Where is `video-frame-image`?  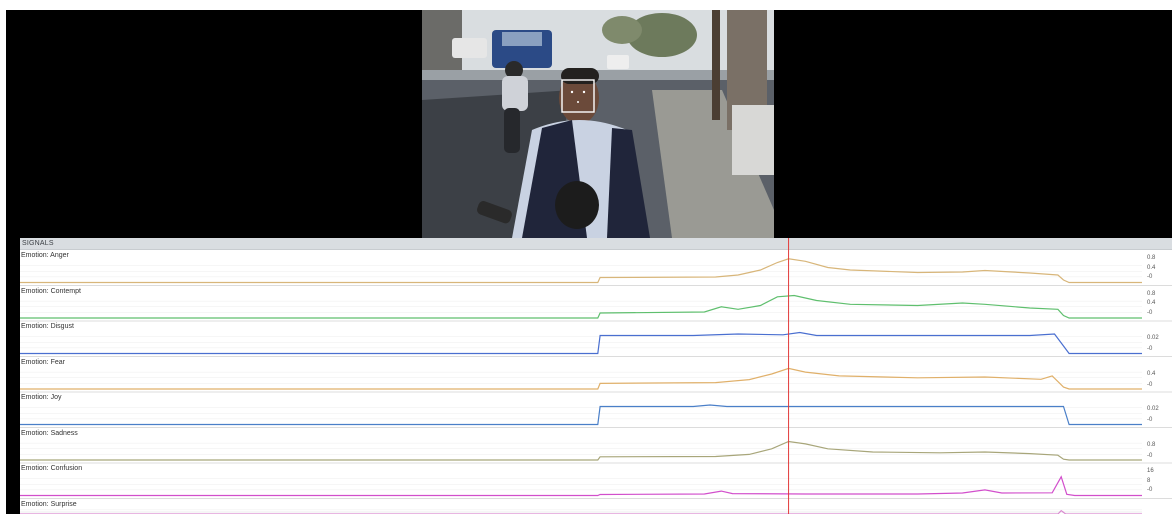
video-frame-image is located at coordinates (598, 124).